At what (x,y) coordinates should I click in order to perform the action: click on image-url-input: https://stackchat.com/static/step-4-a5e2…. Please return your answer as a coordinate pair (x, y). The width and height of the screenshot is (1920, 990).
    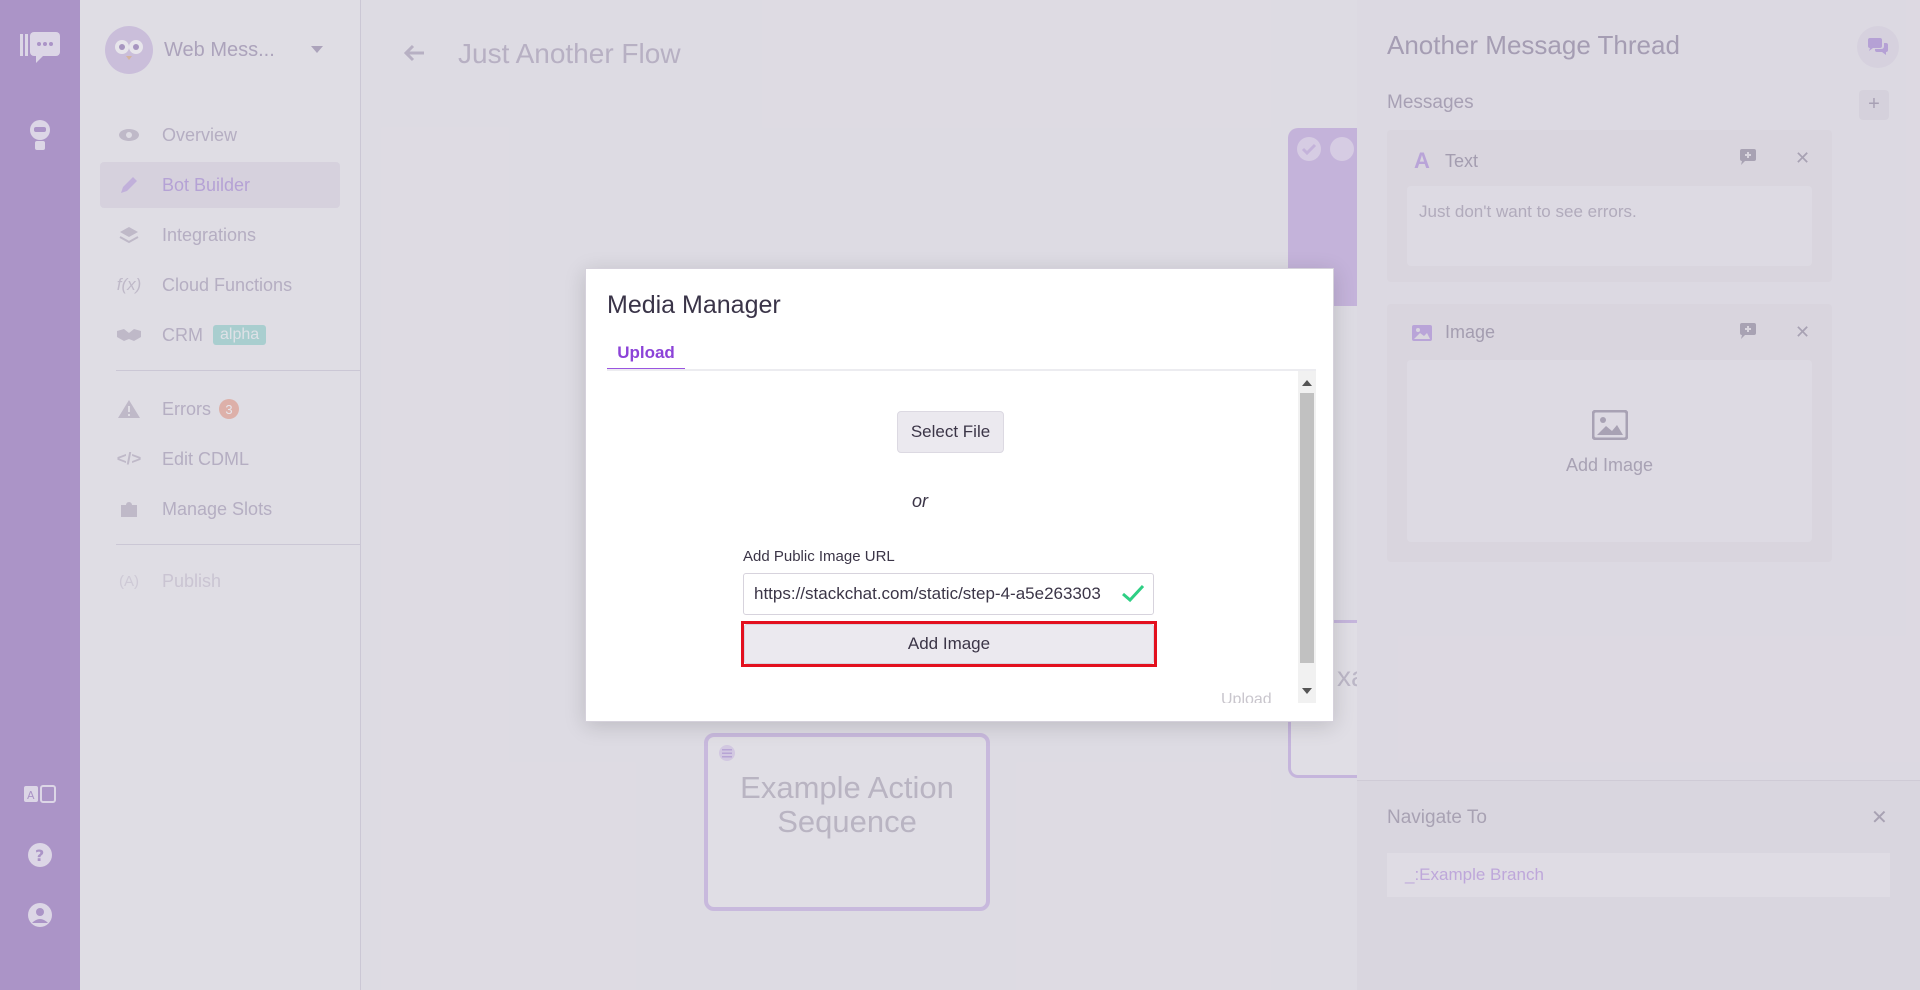
    Looking at the image, I should click on (948, 594).